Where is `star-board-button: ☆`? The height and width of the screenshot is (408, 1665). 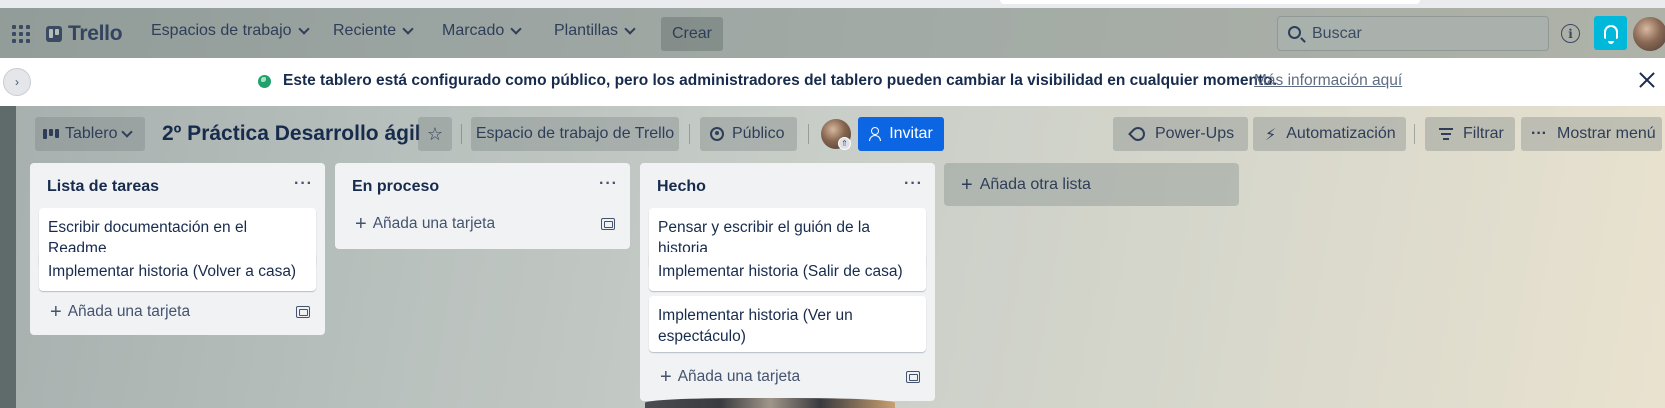 star-board-button: ☆ is located at coordinates (435, 134).